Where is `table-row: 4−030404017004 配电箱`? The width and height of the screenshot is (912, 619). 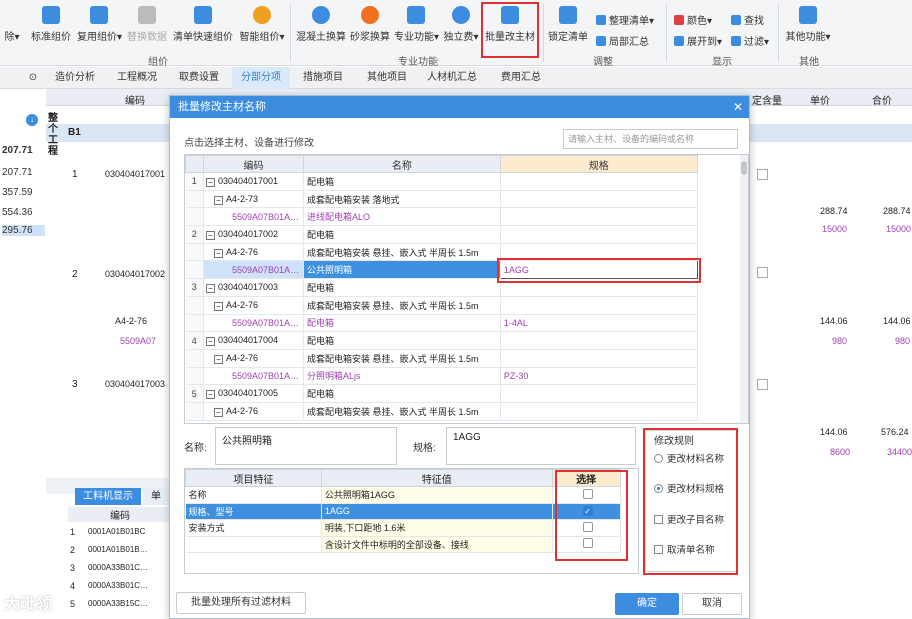
table-row: 4−030404017004 配电箱 is located at coordinates (462, 340).